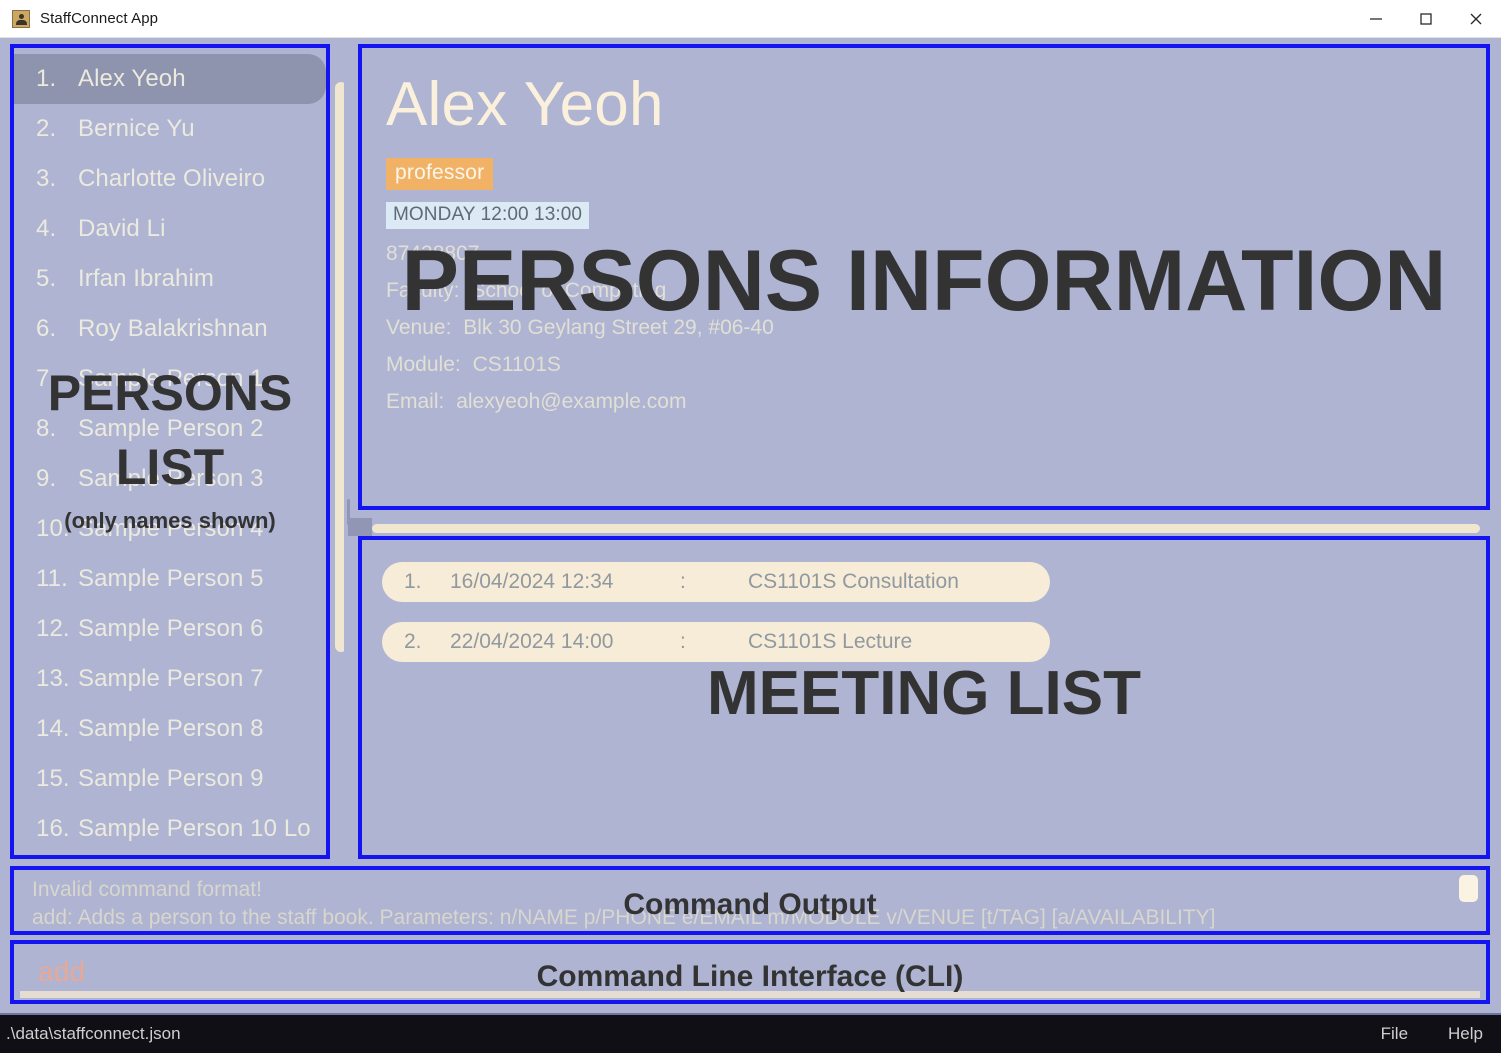 This screenshot has height=1053, width=1501. I want to click on person-list-item-name: Sample Person 4, so click(171, 528).